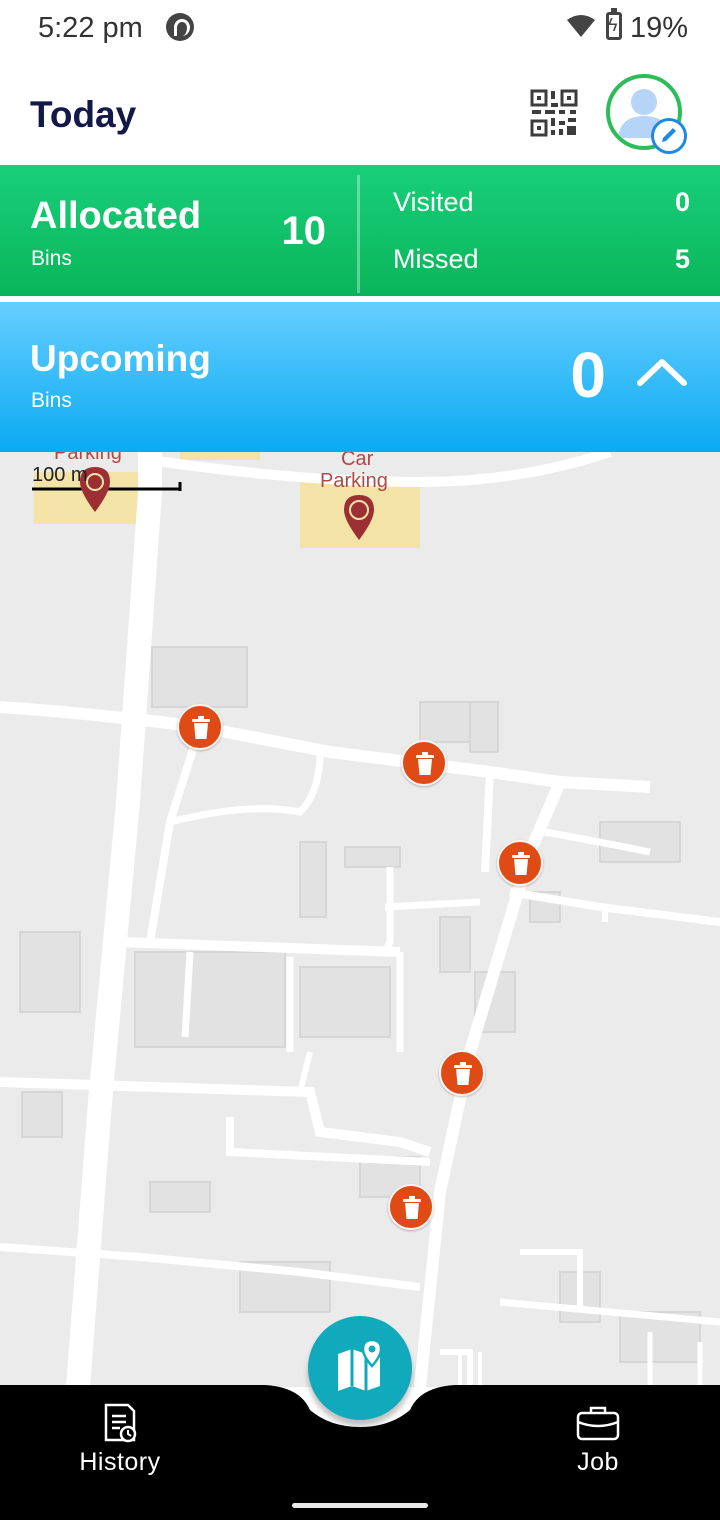 Image resolution: width=720 pixels, height=1520 pixels. What do you see at coordinates (304, 231) in the screenshot?
I see `allocated-count: 10` at bounding box center [304, 231].